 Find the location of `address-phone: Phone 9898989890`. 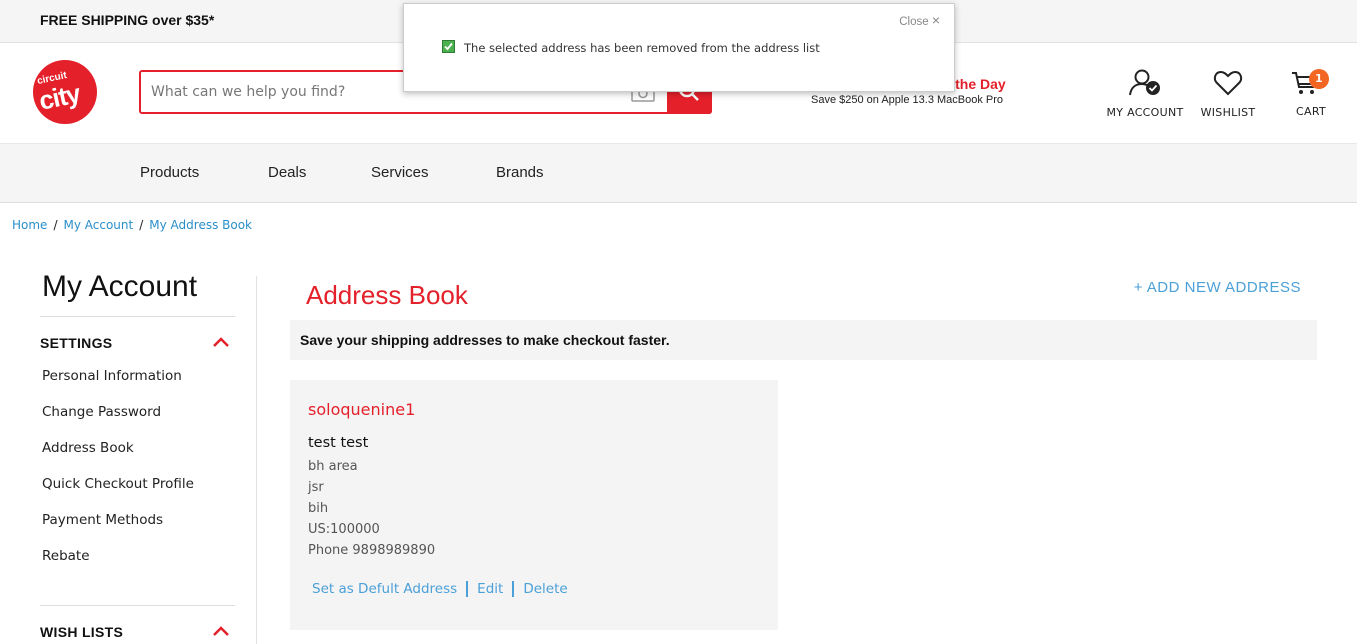

address-phone: Phone 9898989890 is located at coordinates (372, 550).